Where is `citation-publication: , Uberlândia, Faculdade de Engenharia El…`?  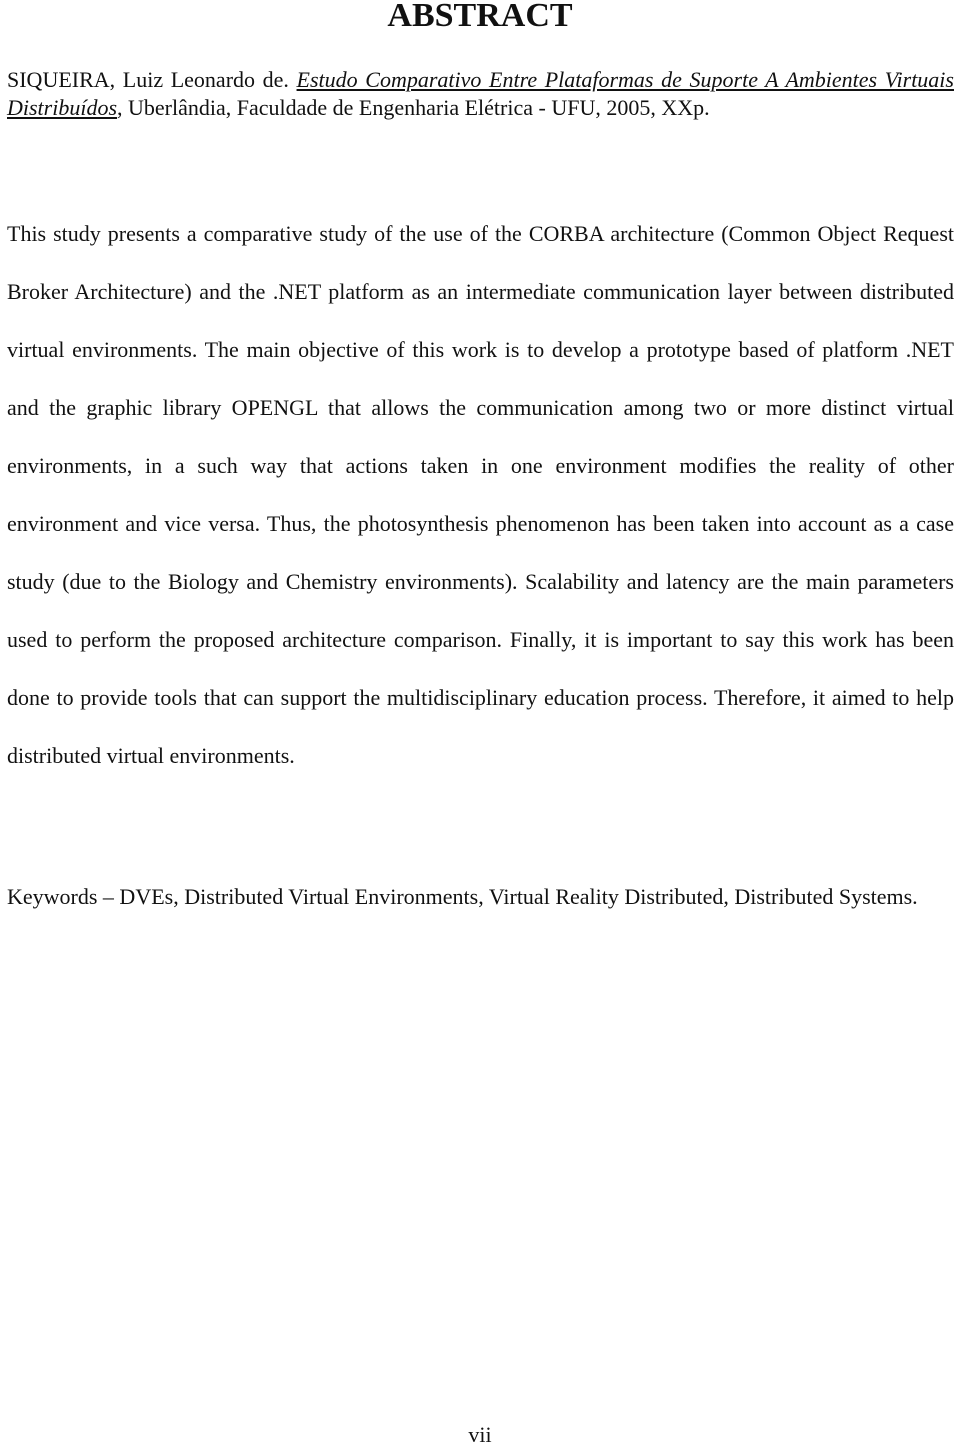 citation-publication: , Uberlândia, Faculdade de Engenharia El… is located at coordinates (413, 107).